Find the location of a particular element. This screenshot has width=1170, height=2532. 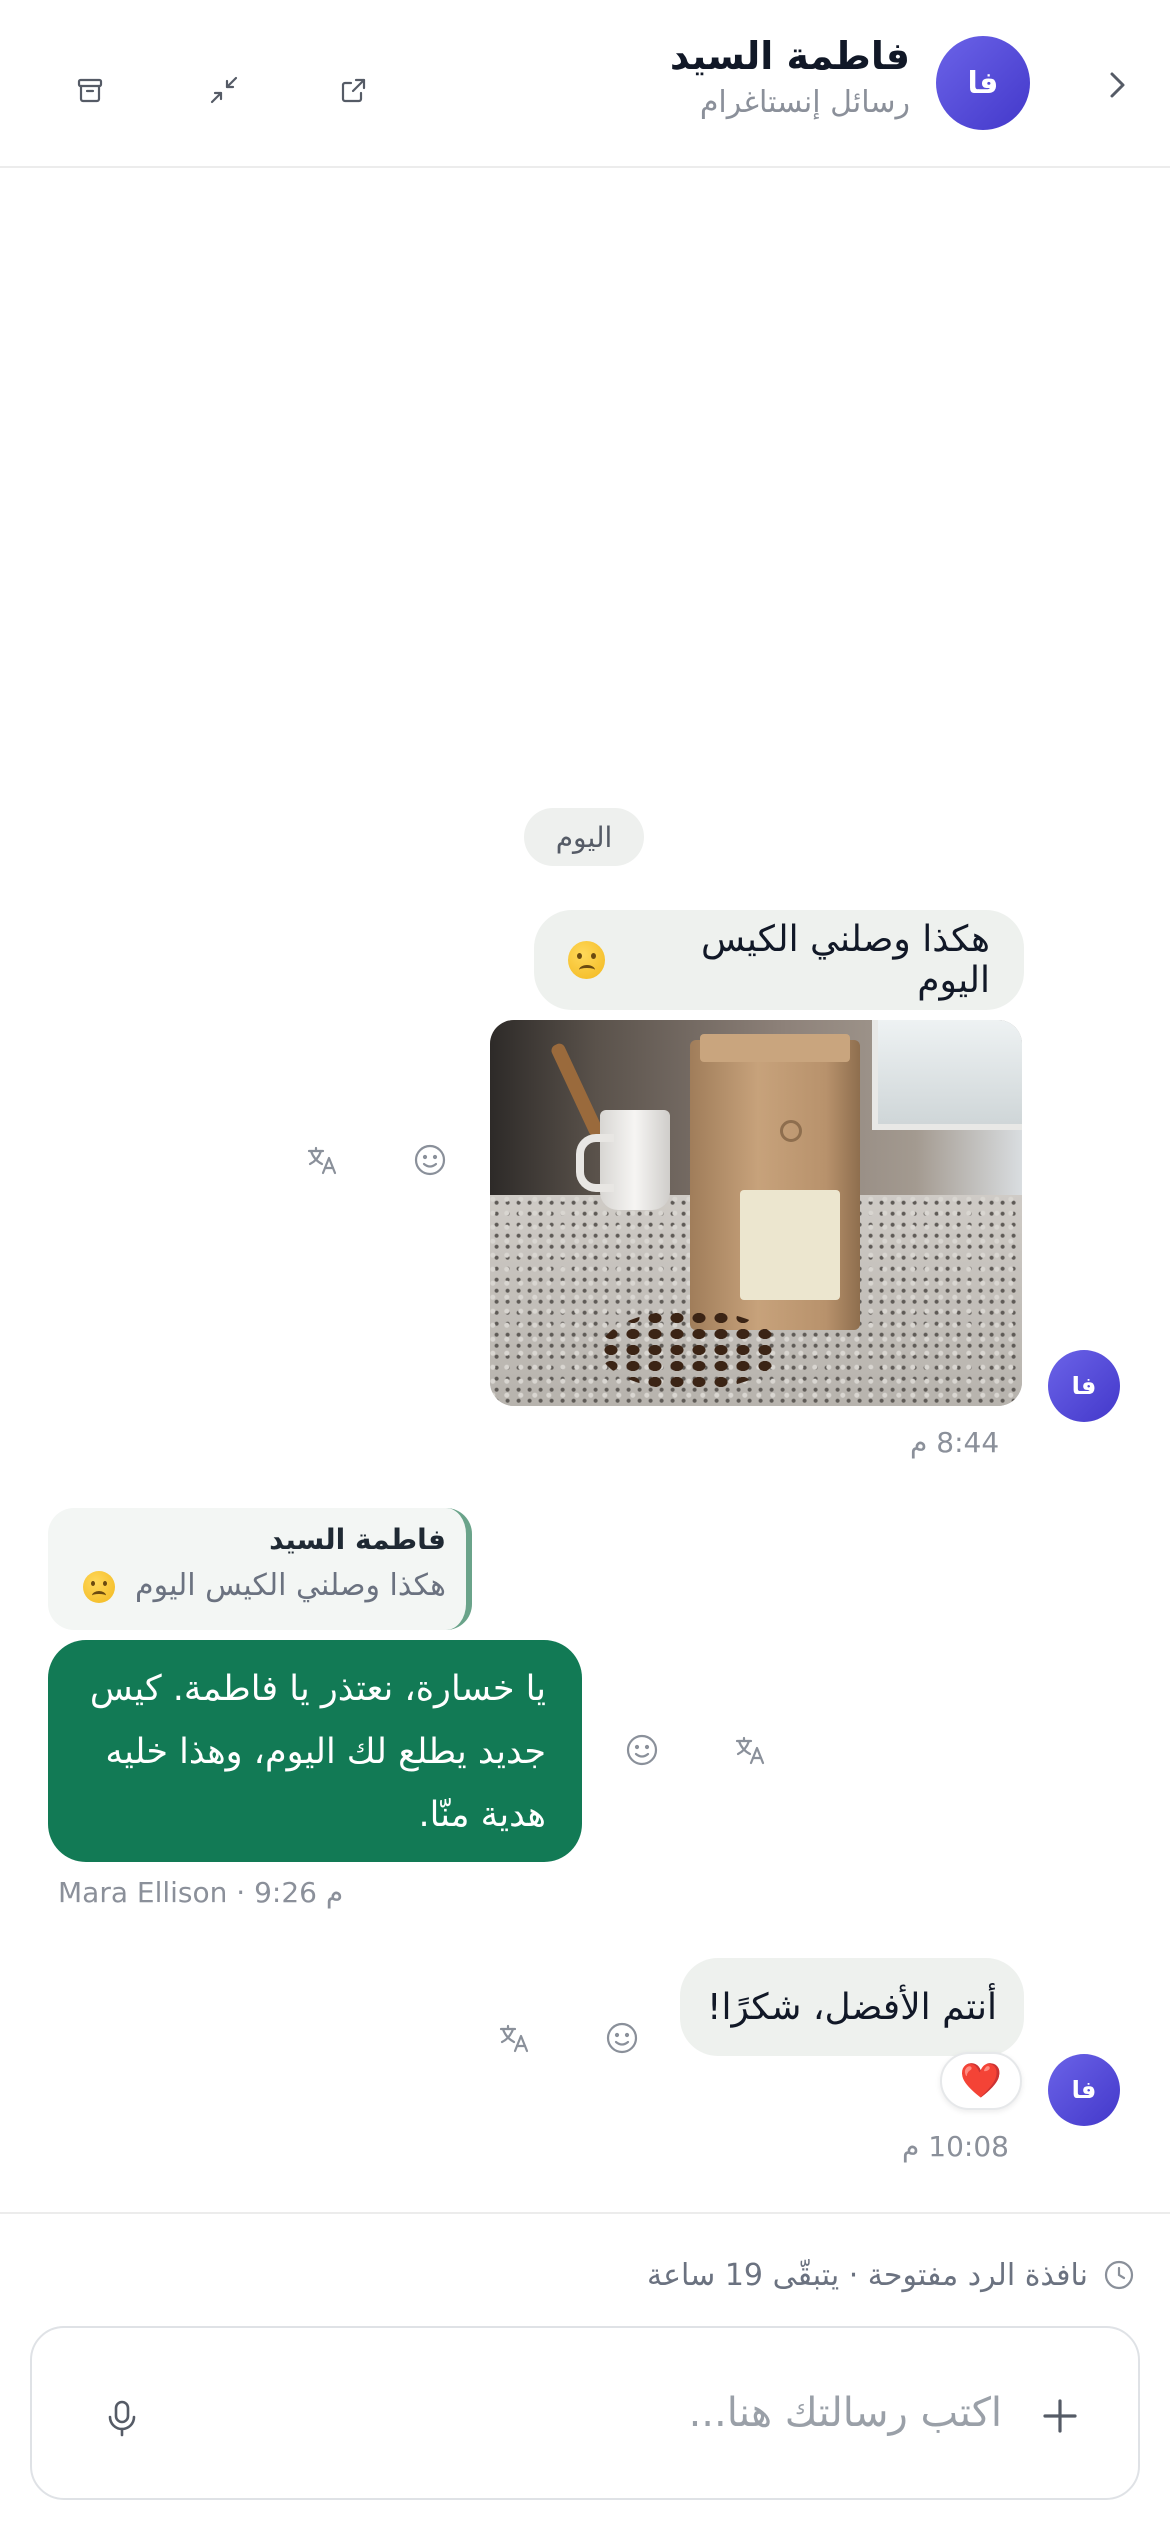

chevron-right-icon is located at coordinates (1117, 85).